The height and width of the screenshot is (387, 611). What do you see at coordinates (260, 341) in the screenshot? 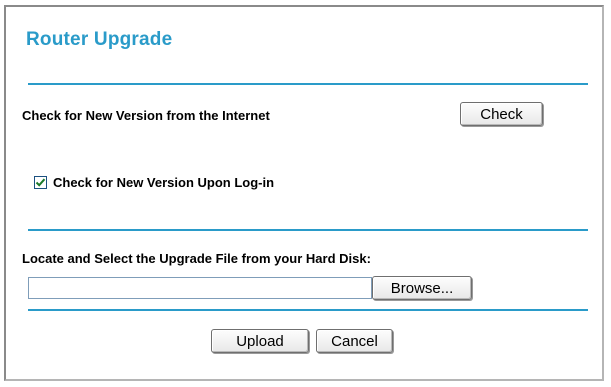
I see `upload-button: Upload` at bounding box center [260, 341].